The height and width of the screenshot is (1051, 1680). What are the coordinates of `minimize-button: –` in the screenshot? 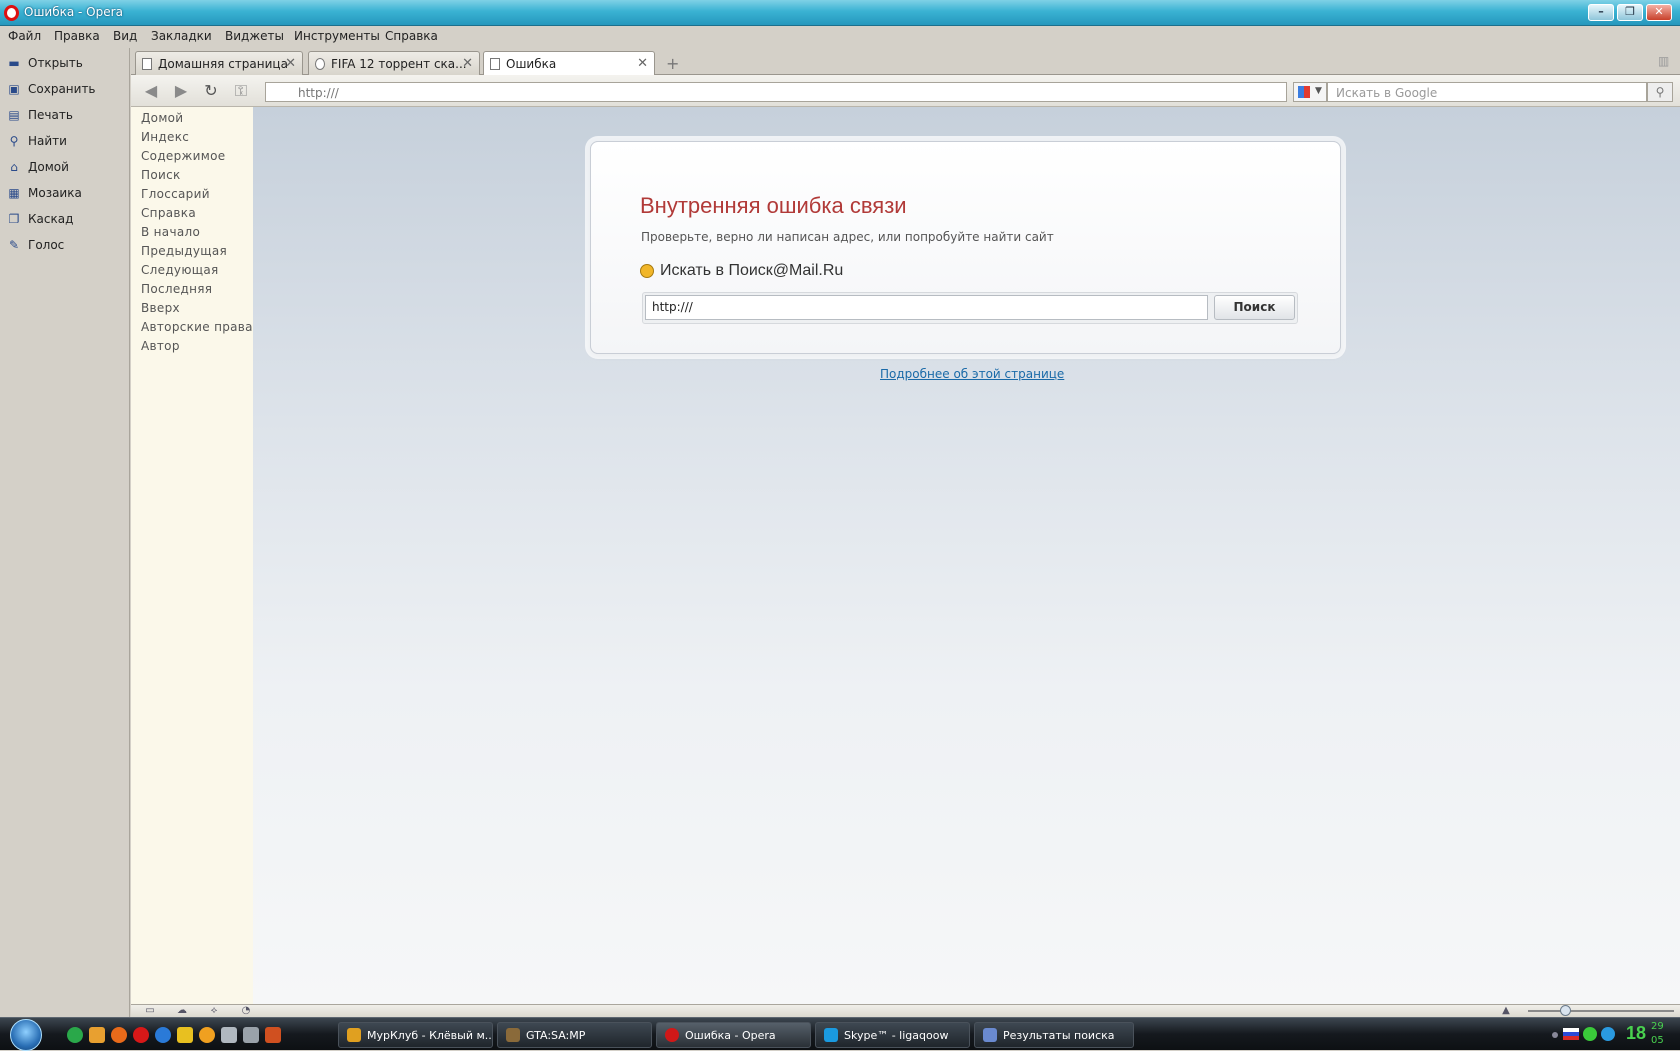 It's located at (1601, 12).